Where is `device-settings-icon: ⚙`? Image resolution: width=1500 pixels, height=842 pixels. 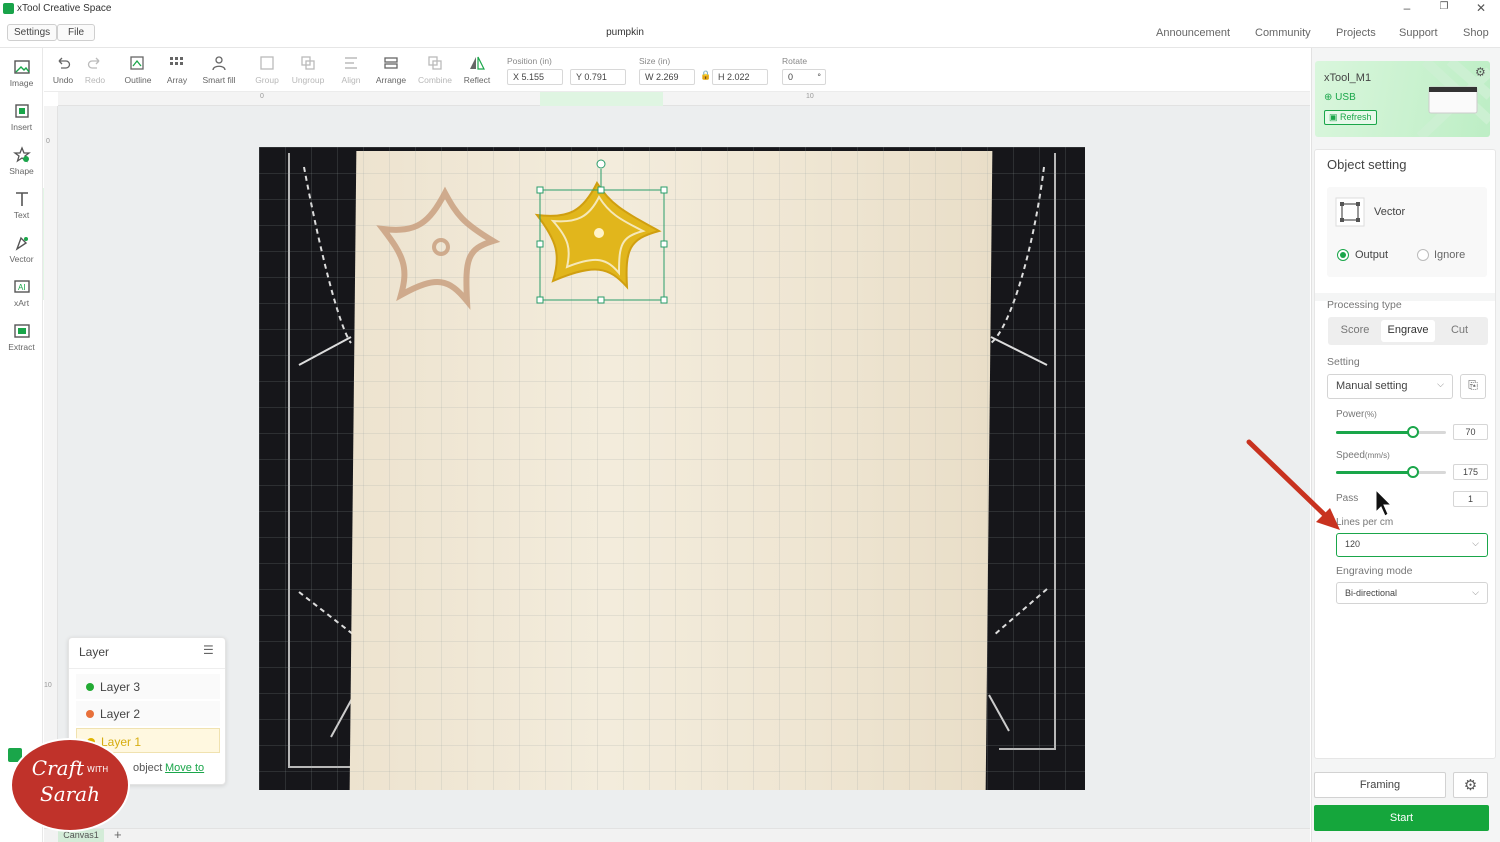 device-settings-icon: ⚙ is located at coordinates (1480, 72).